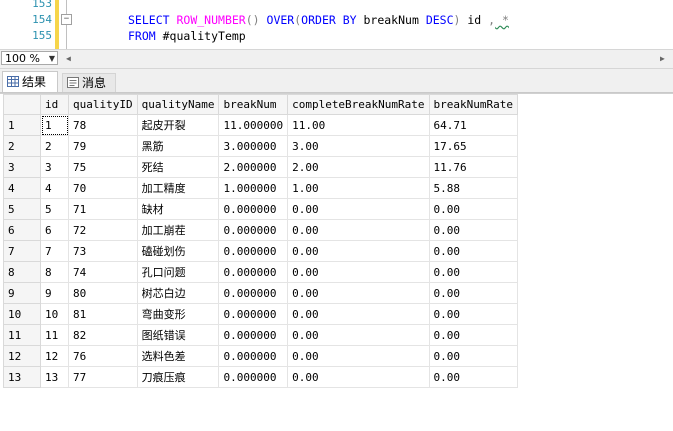 The width and height of the screenshot is (673, 431). What do you see at coordinates (473, 167) in the screenshot?
I see `cell-breaknumrate: 11.76` at bounding box center [473, 167].